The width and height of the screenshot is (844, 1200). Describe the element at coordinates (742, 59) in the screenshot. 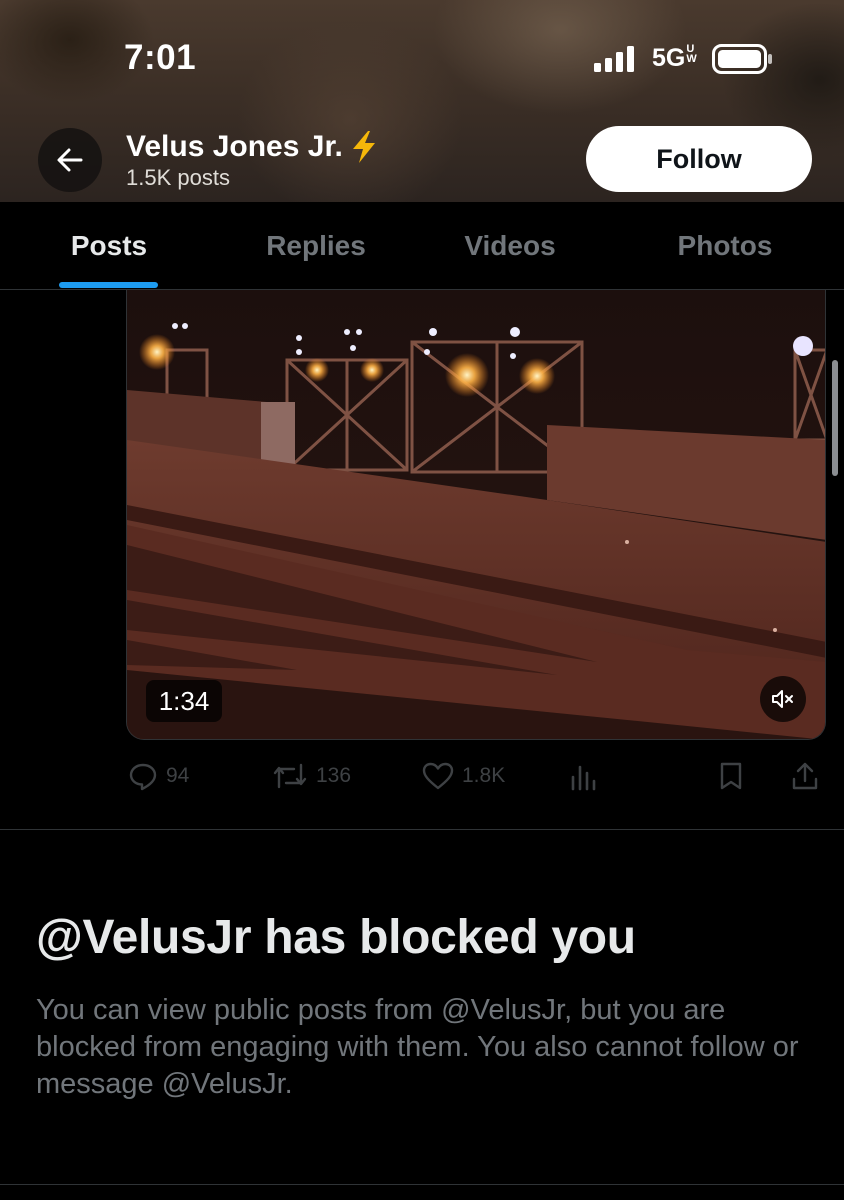

I see `battery-icon` at that location.